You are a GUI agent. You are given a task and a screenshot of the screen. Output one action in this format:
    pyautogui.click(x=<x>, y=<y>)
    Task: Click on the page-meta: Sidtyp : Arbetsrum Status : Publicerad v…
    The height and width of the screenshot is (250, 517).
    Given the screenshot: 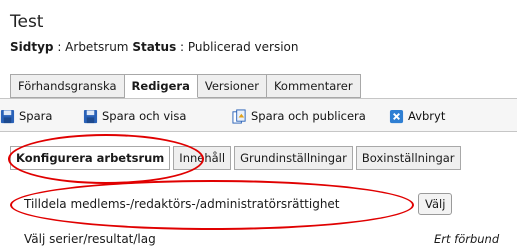 What is the action you would take?
    pyautogui.click(x=154, y=47)
    